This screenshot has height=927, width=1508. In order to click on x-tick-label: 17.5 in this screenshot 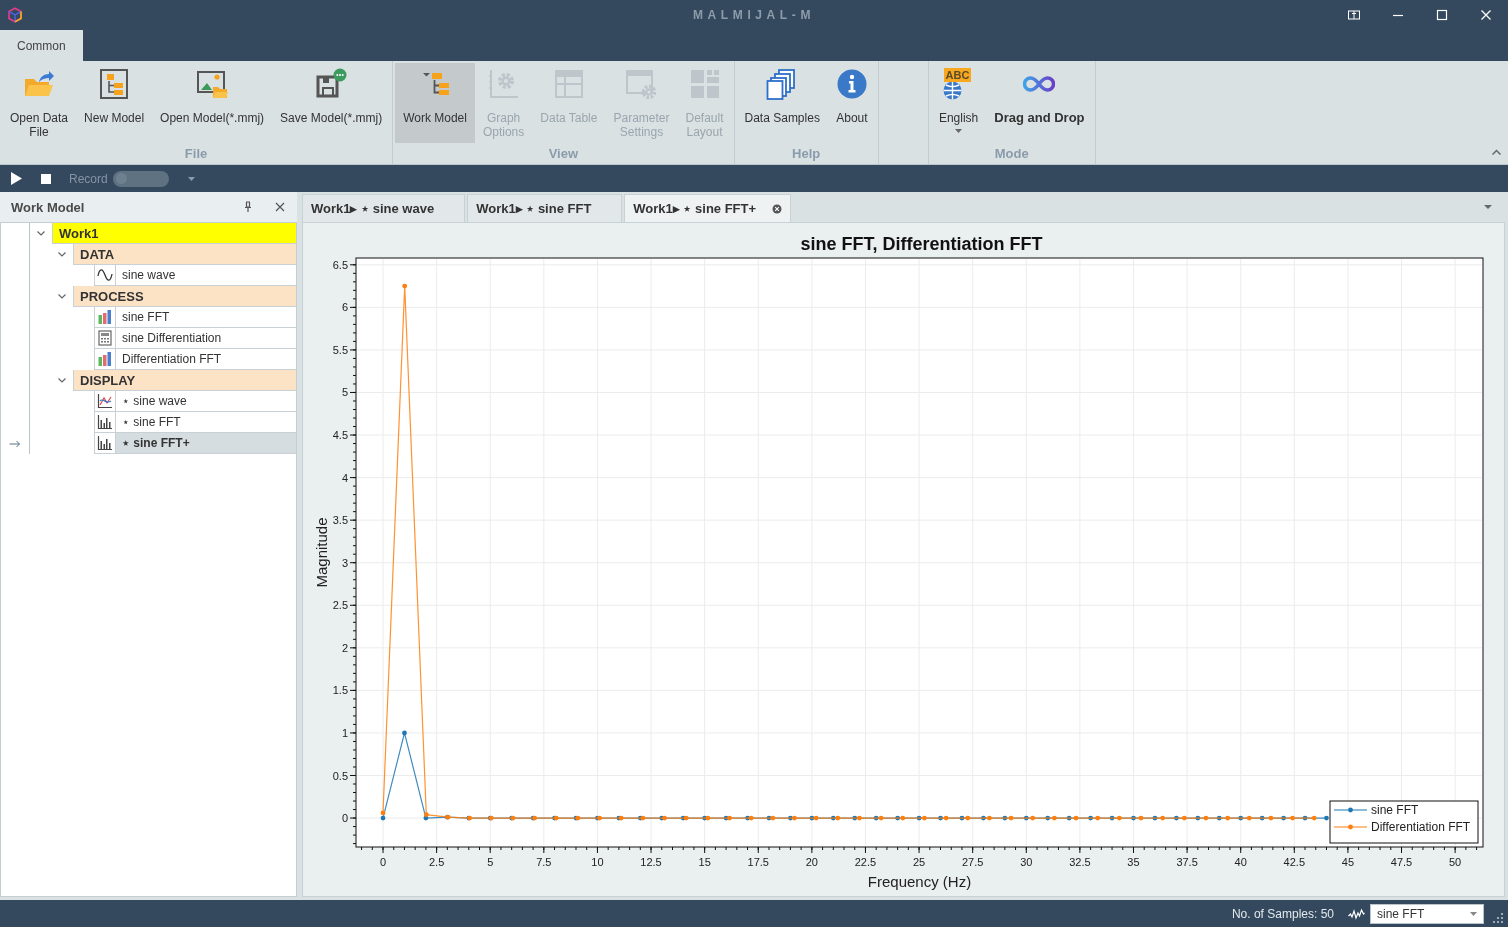, I will do `click(758, 862)`.